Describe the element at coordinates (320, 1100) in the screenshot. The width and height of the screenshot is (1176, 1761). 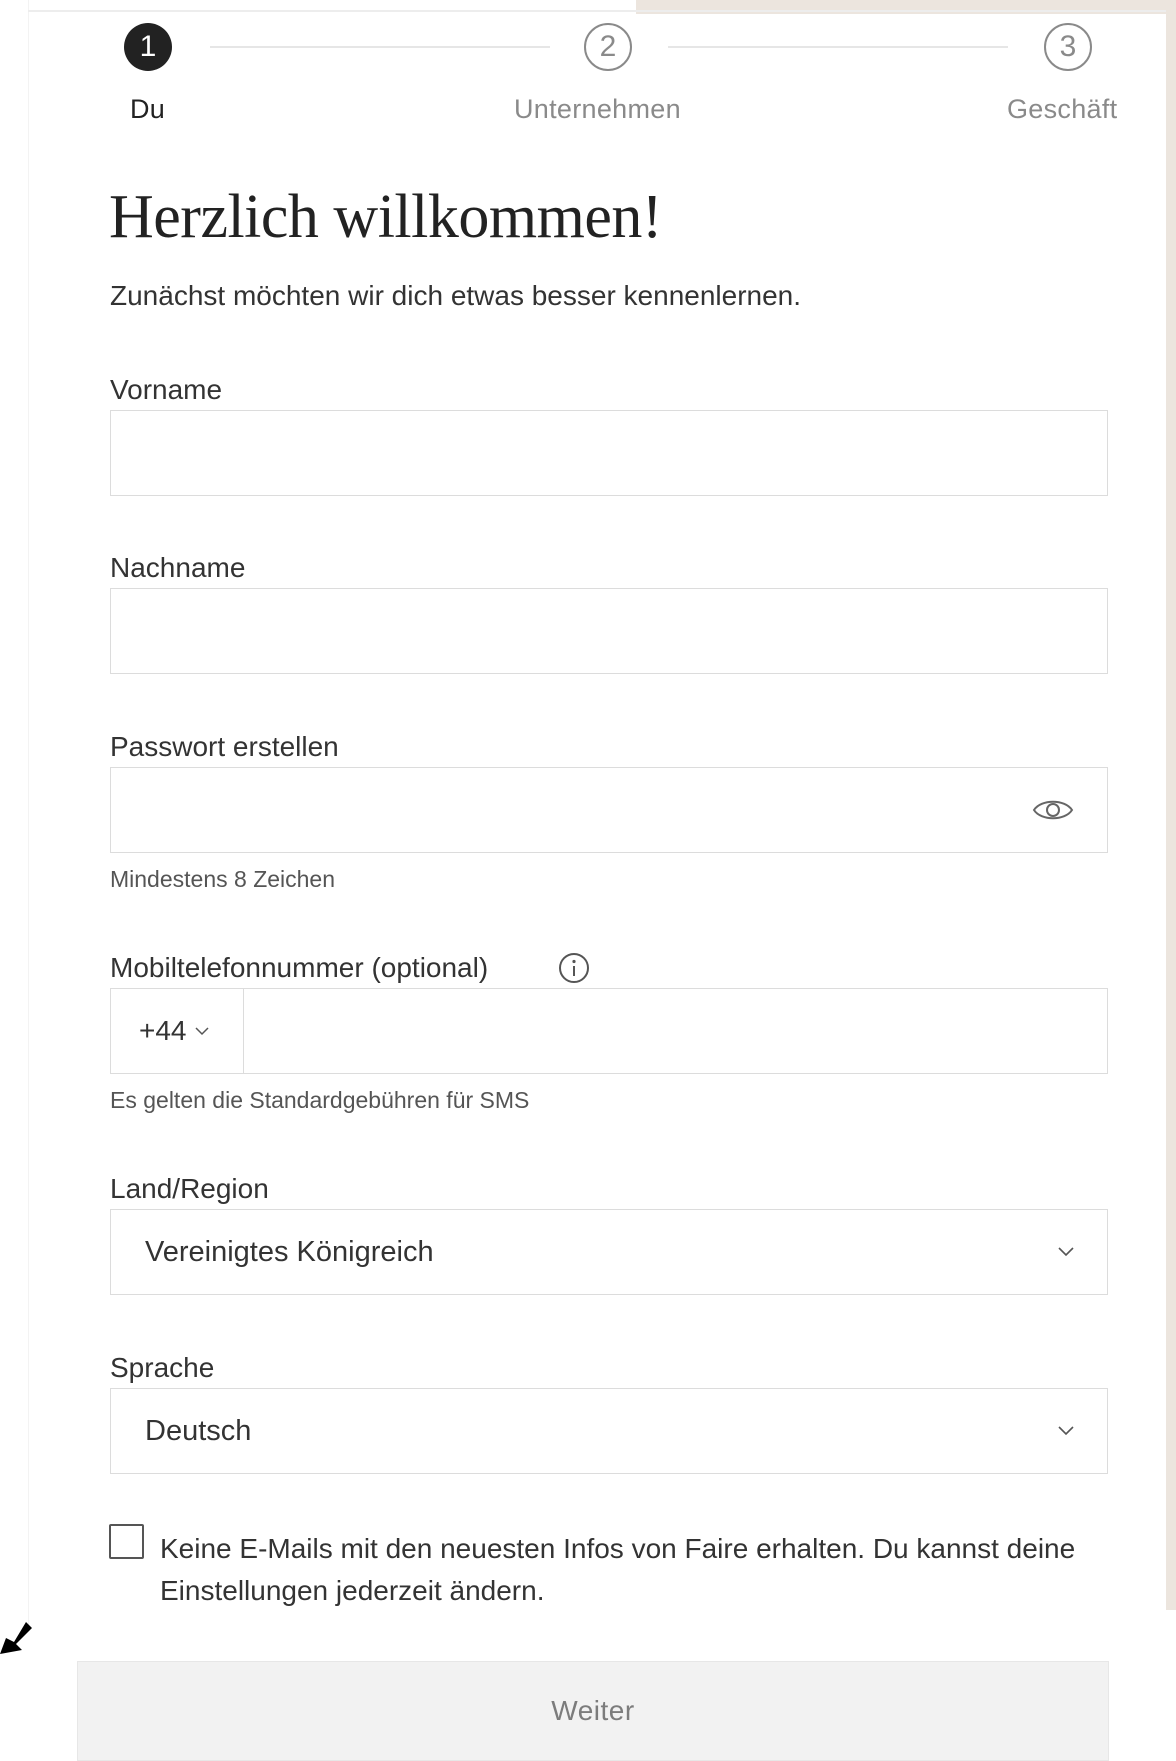
I see `phone-helper-text: Es gelten die Standardgebühren für SMS` at that location.